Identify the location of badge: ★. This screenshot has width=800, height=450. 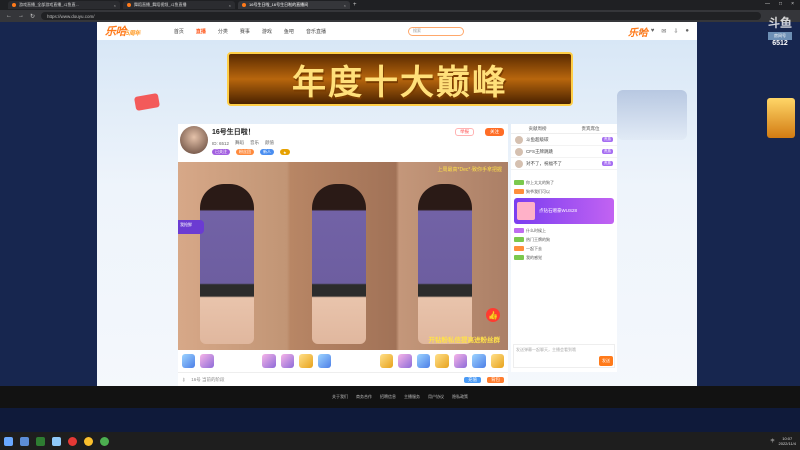
(285, 152).